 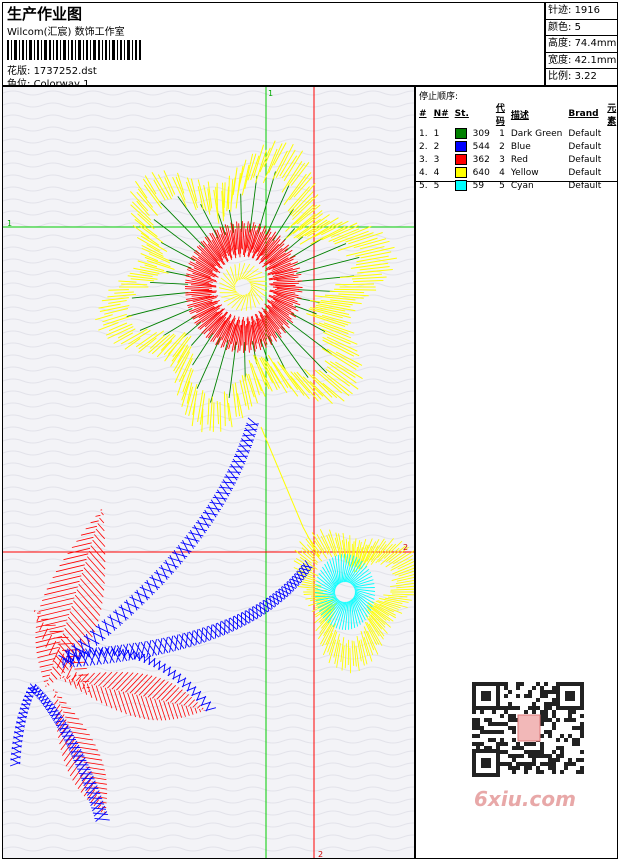 What do you see at coordinates (66, 32) in the screenshot?
I see `studio-name: Wilcom(汇宸) 数饰工作室` at bounding box center [66, 32].